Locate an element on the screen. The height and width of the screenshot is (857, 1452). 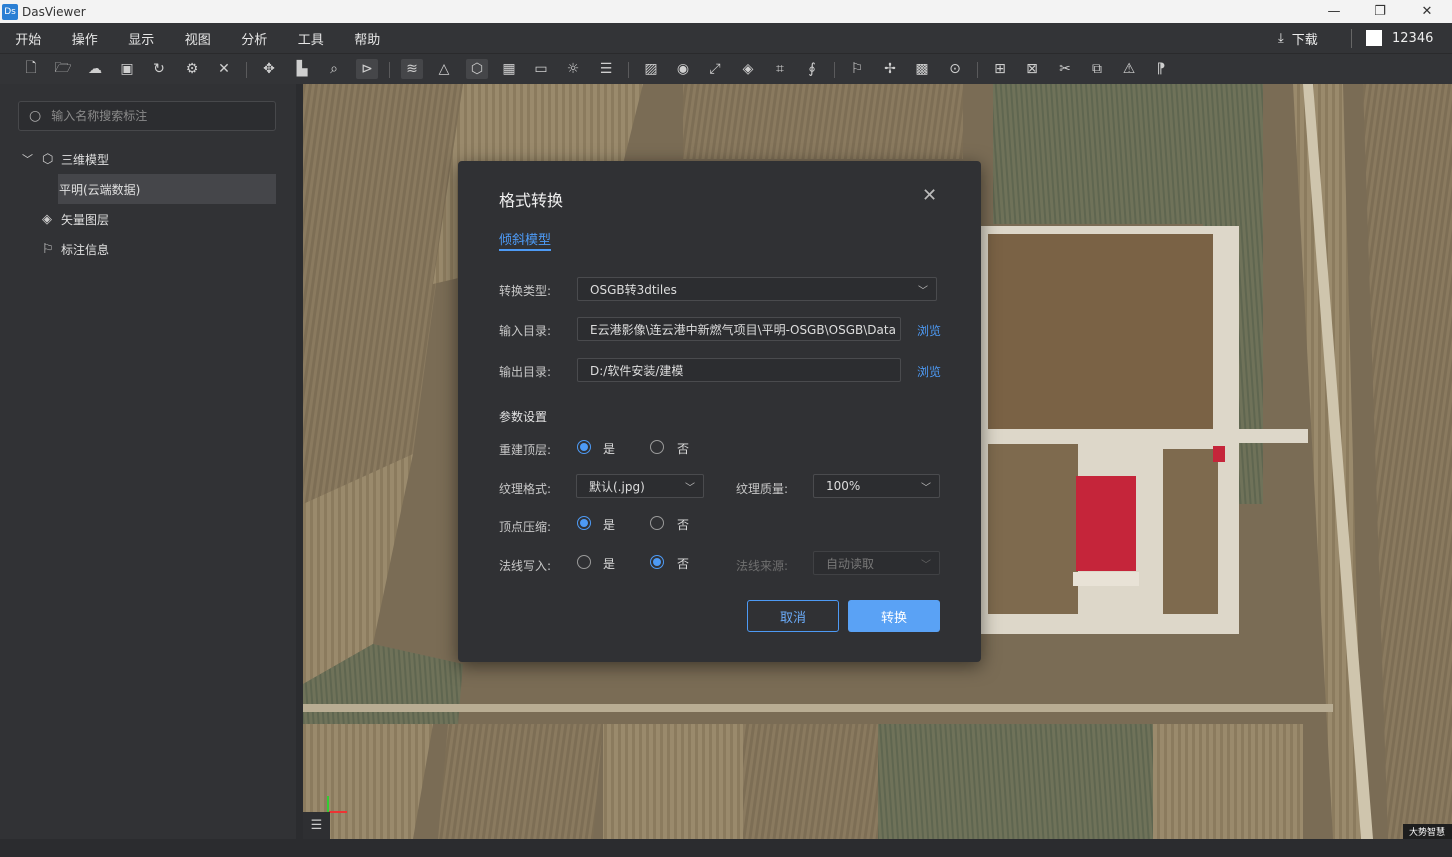
menu-analysis: 分析 is located at coordinates (254, 38).